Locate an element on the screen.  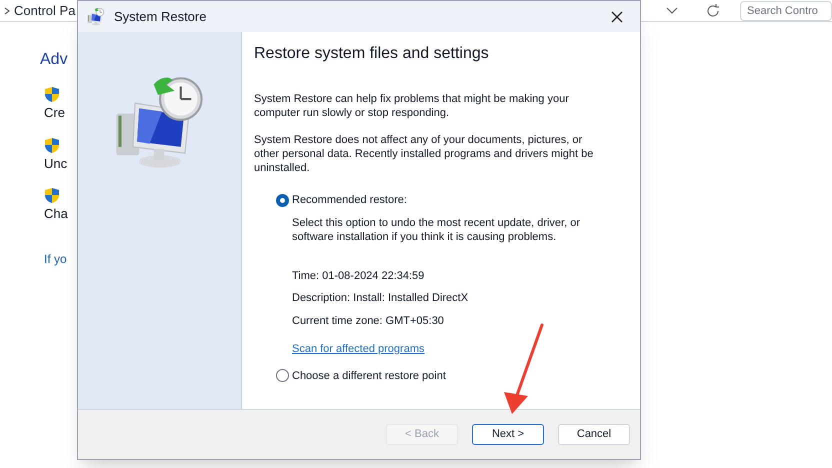
radio-option: Choose a different restore point is located at coordinates (361, 376).